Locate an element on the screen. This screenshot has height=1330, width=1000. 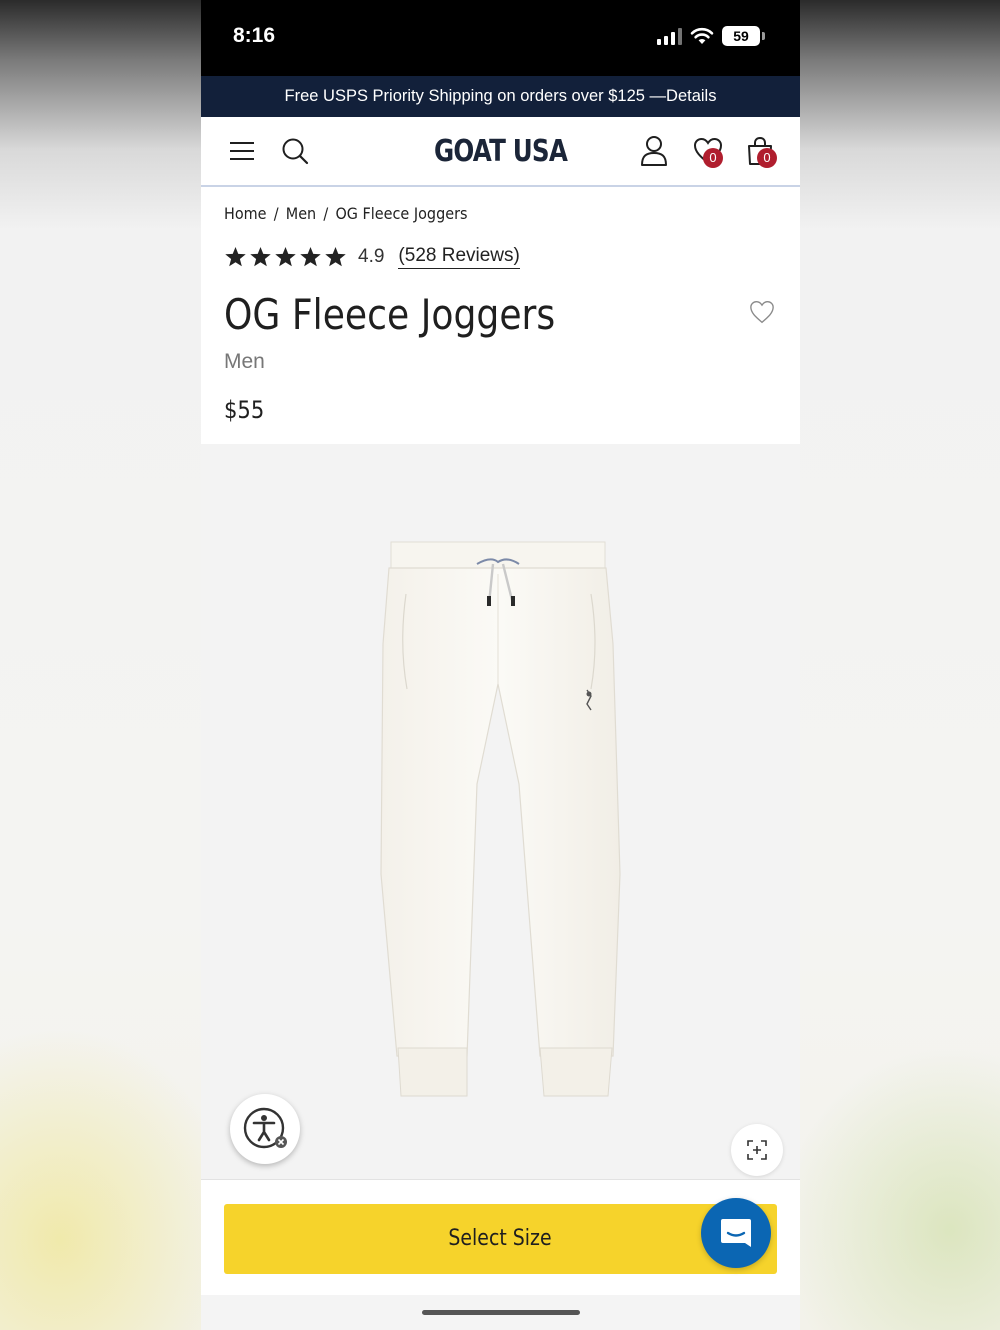
account-icon is located at coordinates (654, 151).